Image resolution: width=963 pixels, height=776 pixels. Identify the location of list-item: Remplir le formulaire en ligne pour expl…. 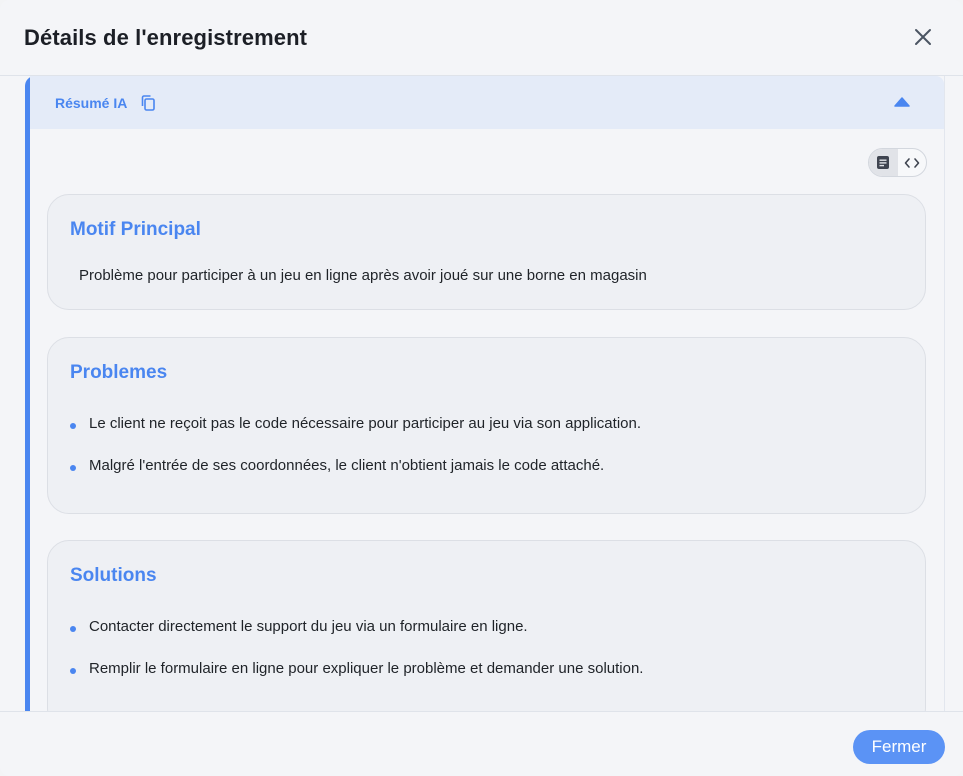
(356, 668).